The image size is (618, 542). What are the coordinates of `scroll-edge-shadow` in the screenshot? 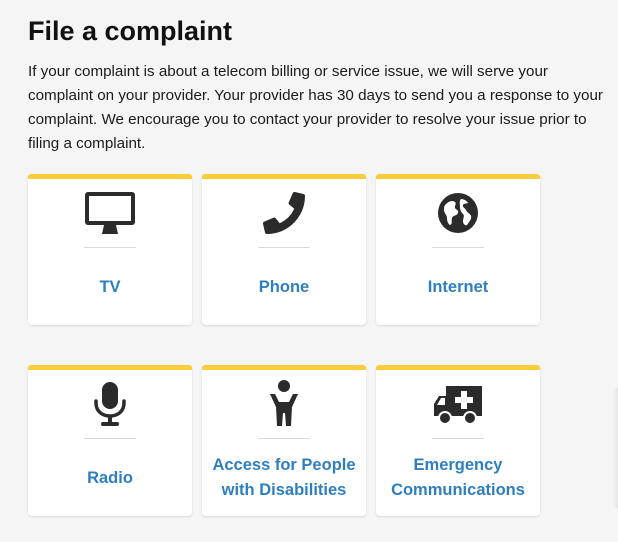 It's located at (615, 448).